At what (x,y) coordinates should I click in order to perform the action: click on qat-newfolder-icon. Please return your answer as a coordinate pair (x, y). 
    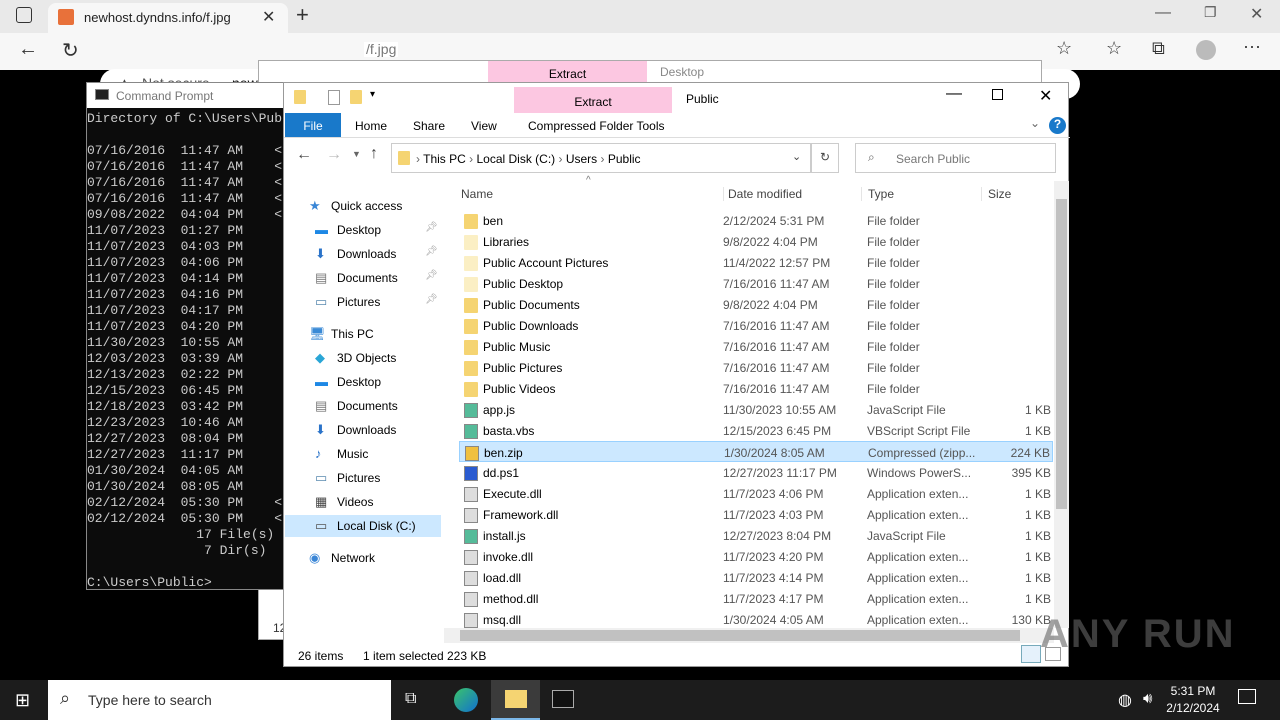
    Looking at the image, I should click on (356, 98).